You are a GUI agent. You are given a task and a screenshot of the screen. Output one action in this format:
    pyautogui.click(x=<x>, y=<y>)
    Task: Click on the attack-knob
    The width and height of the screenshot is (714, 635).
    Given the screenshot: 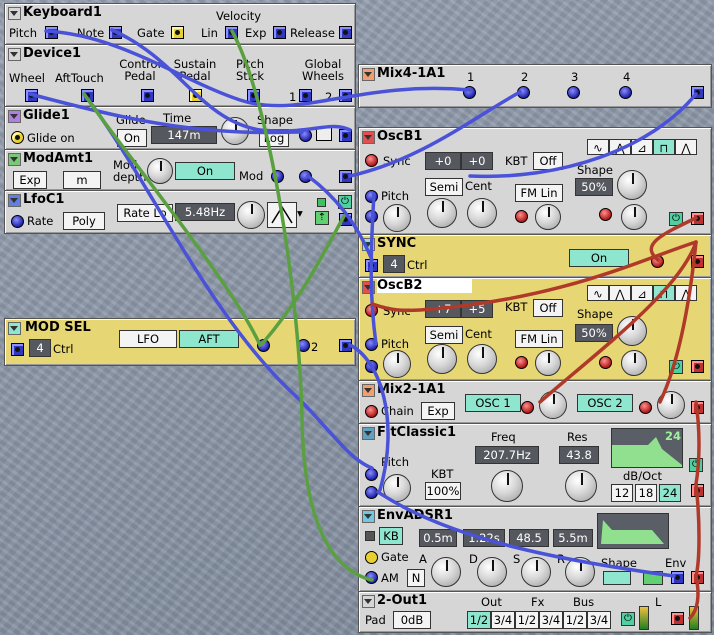 What is the action you would take?
    pyautogui.click(x=446, y=572)
    